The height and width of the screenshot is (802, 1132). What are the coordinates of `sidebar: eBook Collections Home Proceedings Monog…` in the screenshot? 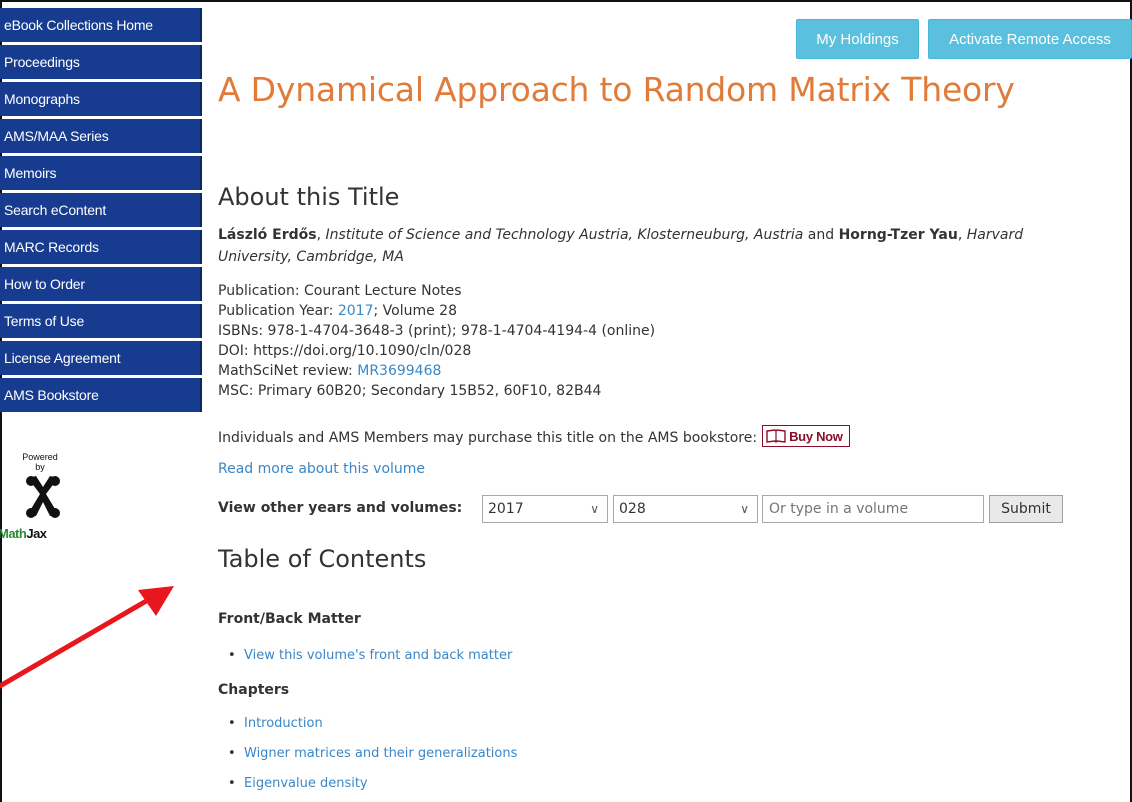 It's located at (102, 211).